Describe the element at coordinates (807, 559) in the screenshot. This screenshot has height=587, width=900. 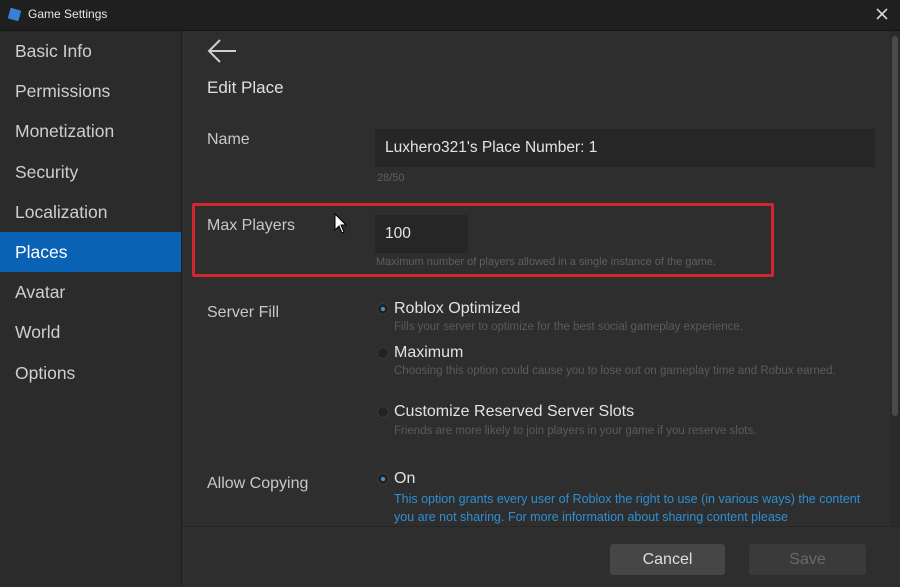
I see `save-button: Save` at that location.